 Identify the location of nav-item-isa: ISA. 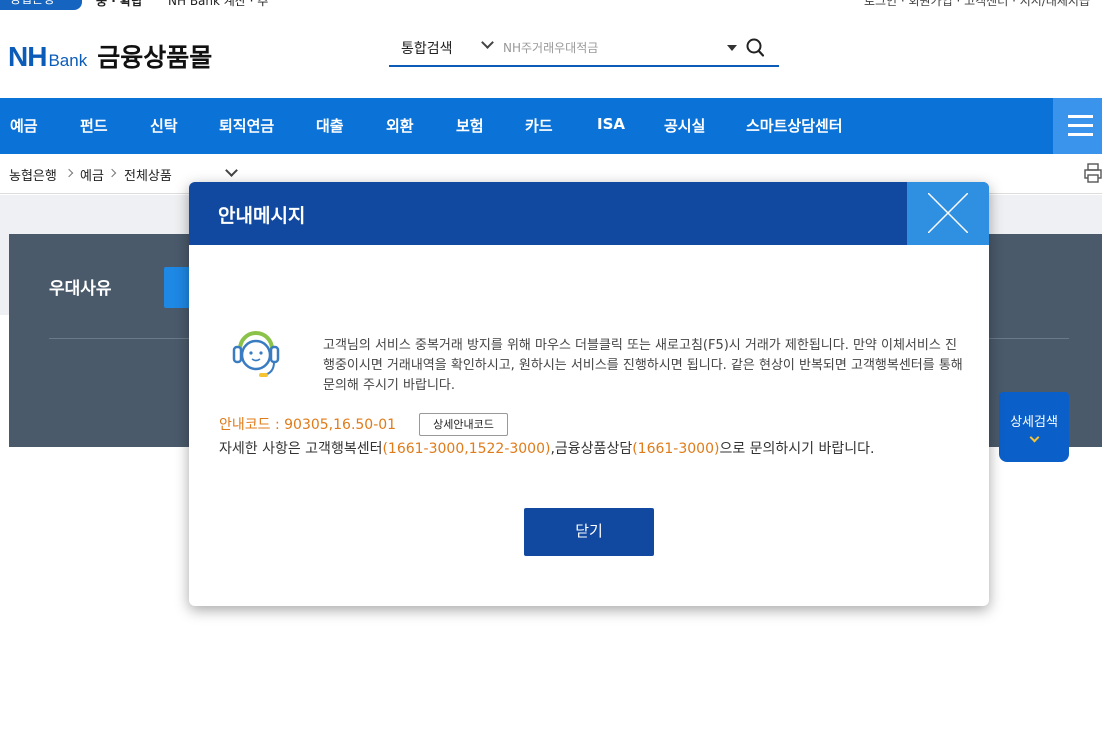
(611, 124).